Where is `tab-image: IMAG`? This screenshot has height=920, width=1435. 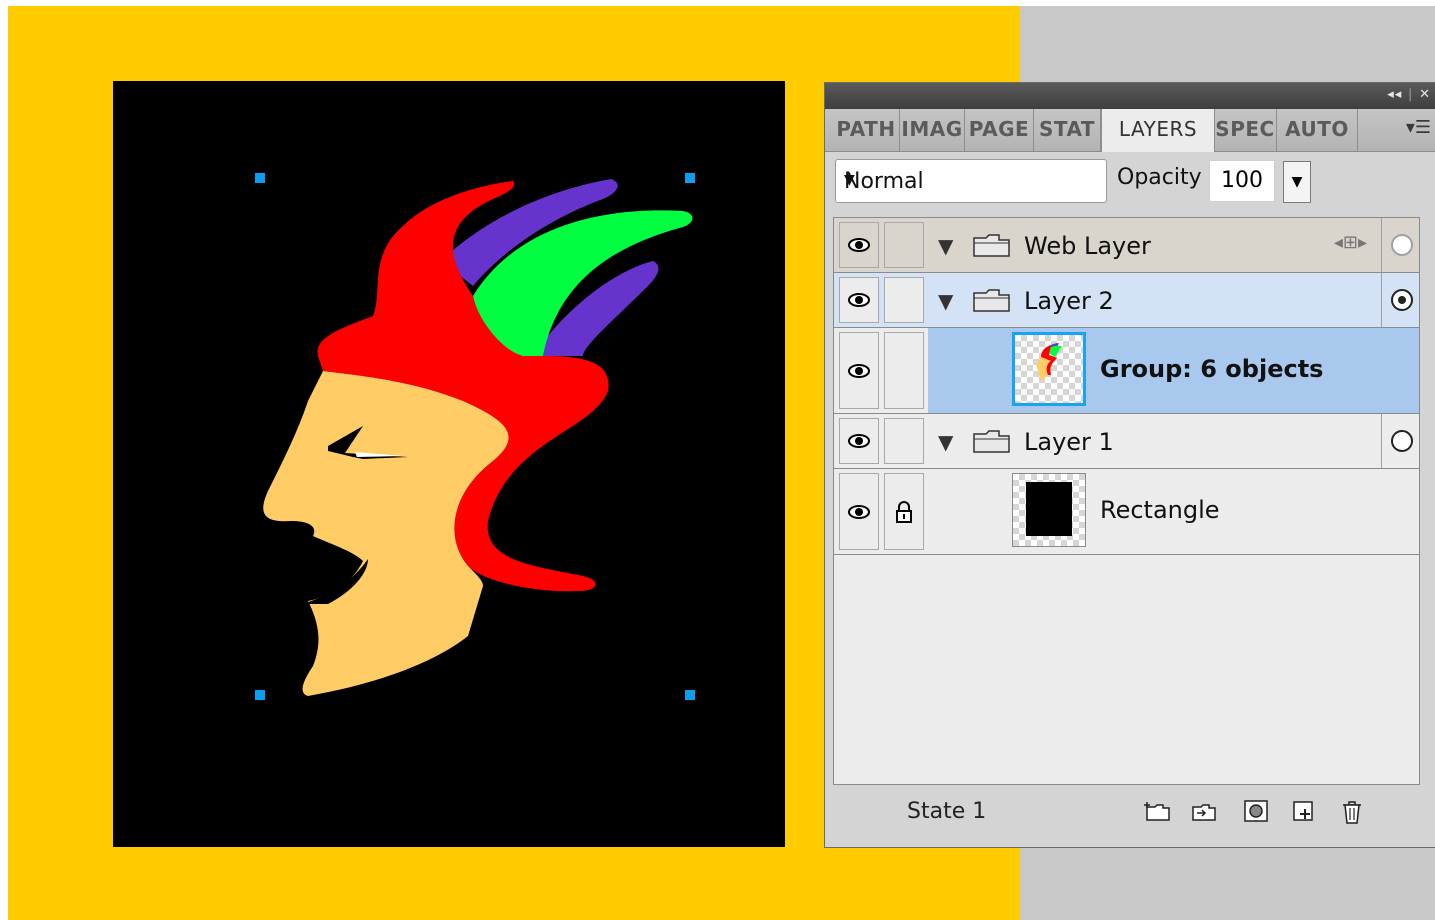
tab-image: IMAG is located at coordinates (932, 130).